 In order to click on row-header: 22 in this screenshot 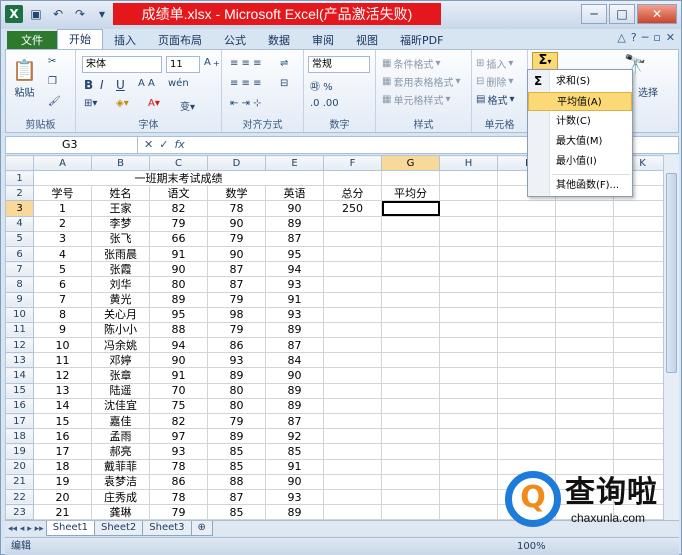, I will do `click(19, 497)`.